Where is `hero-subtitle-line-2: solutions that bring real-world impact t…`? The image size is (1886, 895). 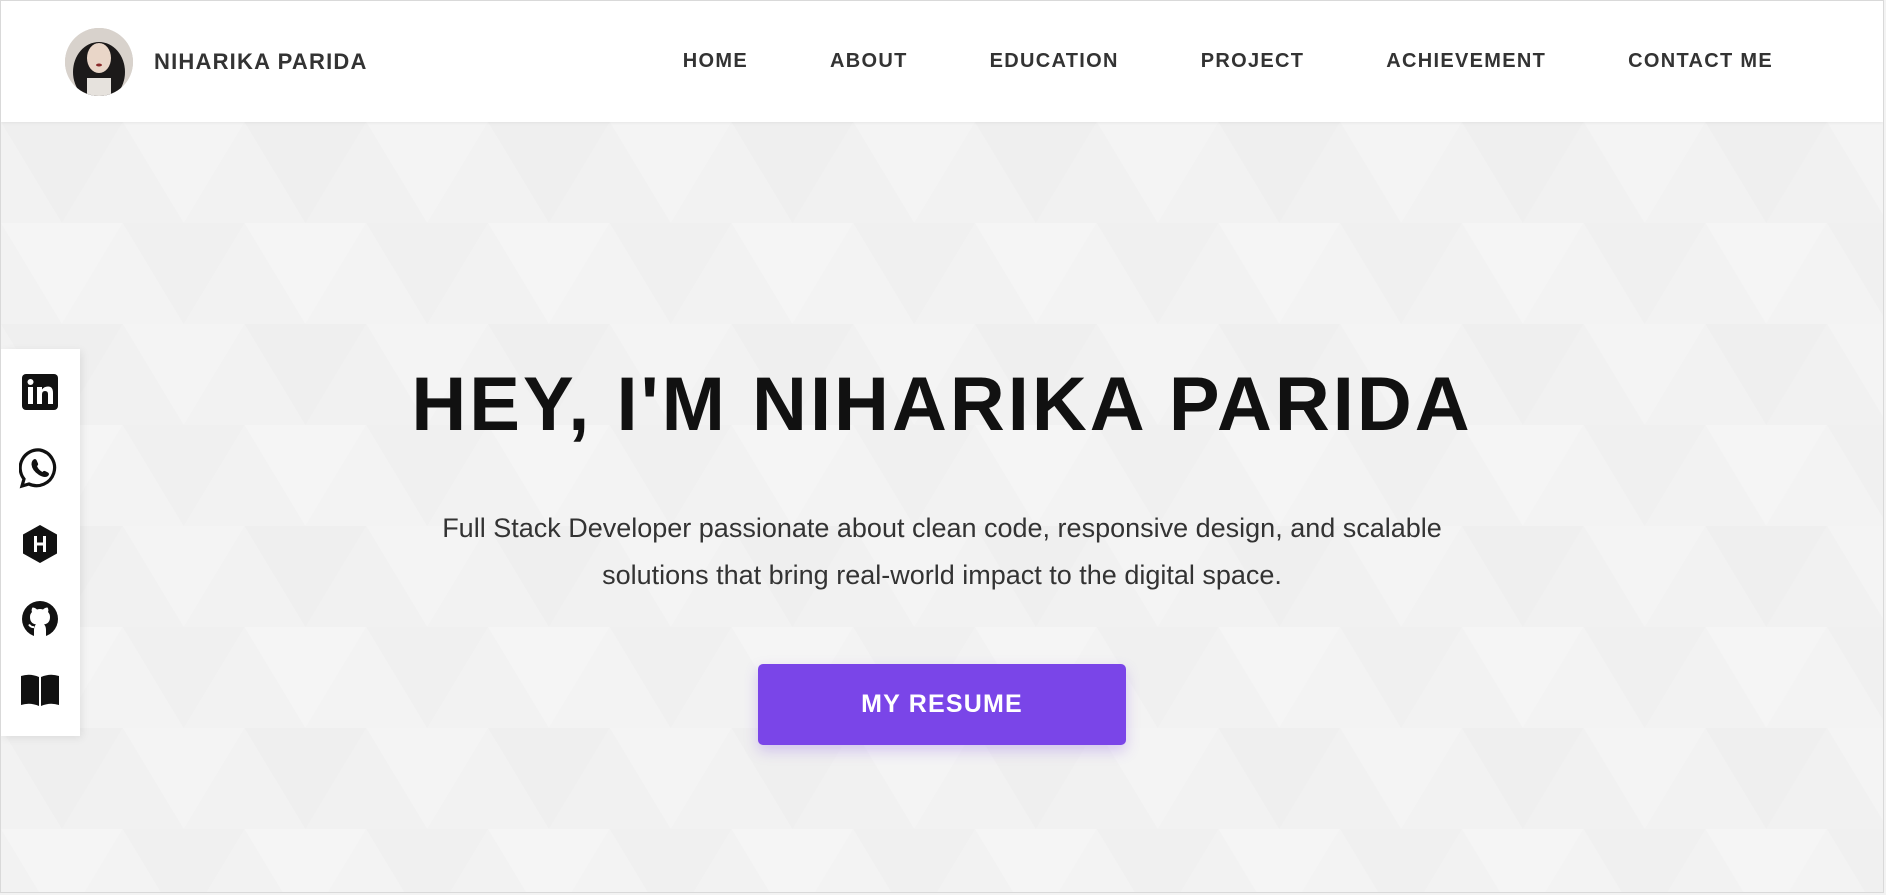 hero-subtitle-line-2: solutions that bring real-world impact t… is located at coordinates (942, 575).